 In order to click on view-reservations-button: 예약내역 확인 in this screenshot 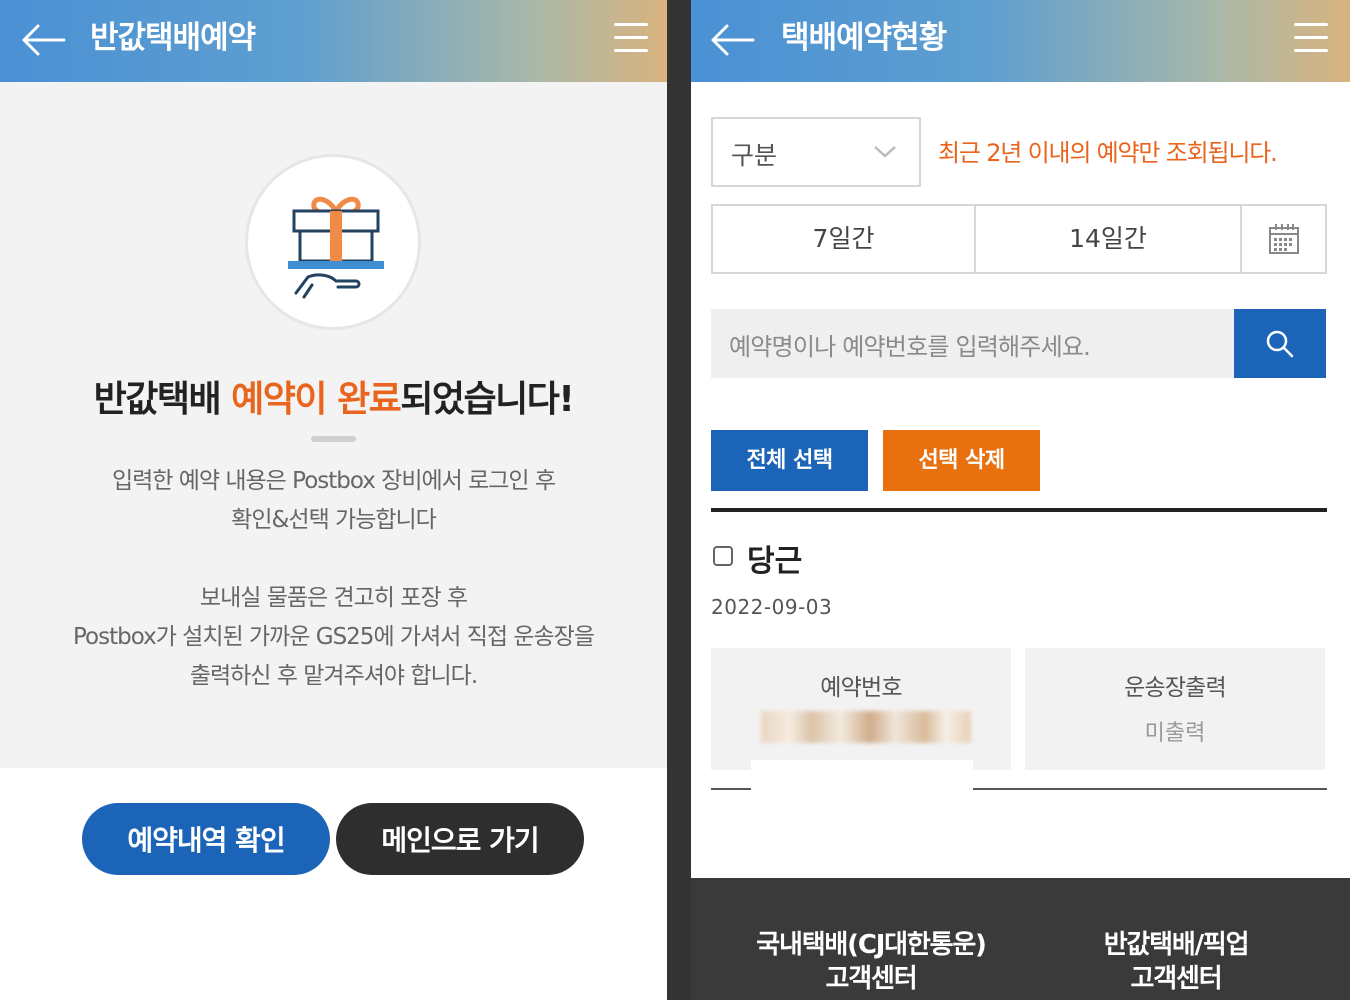, I will do `click(206, 839)`.